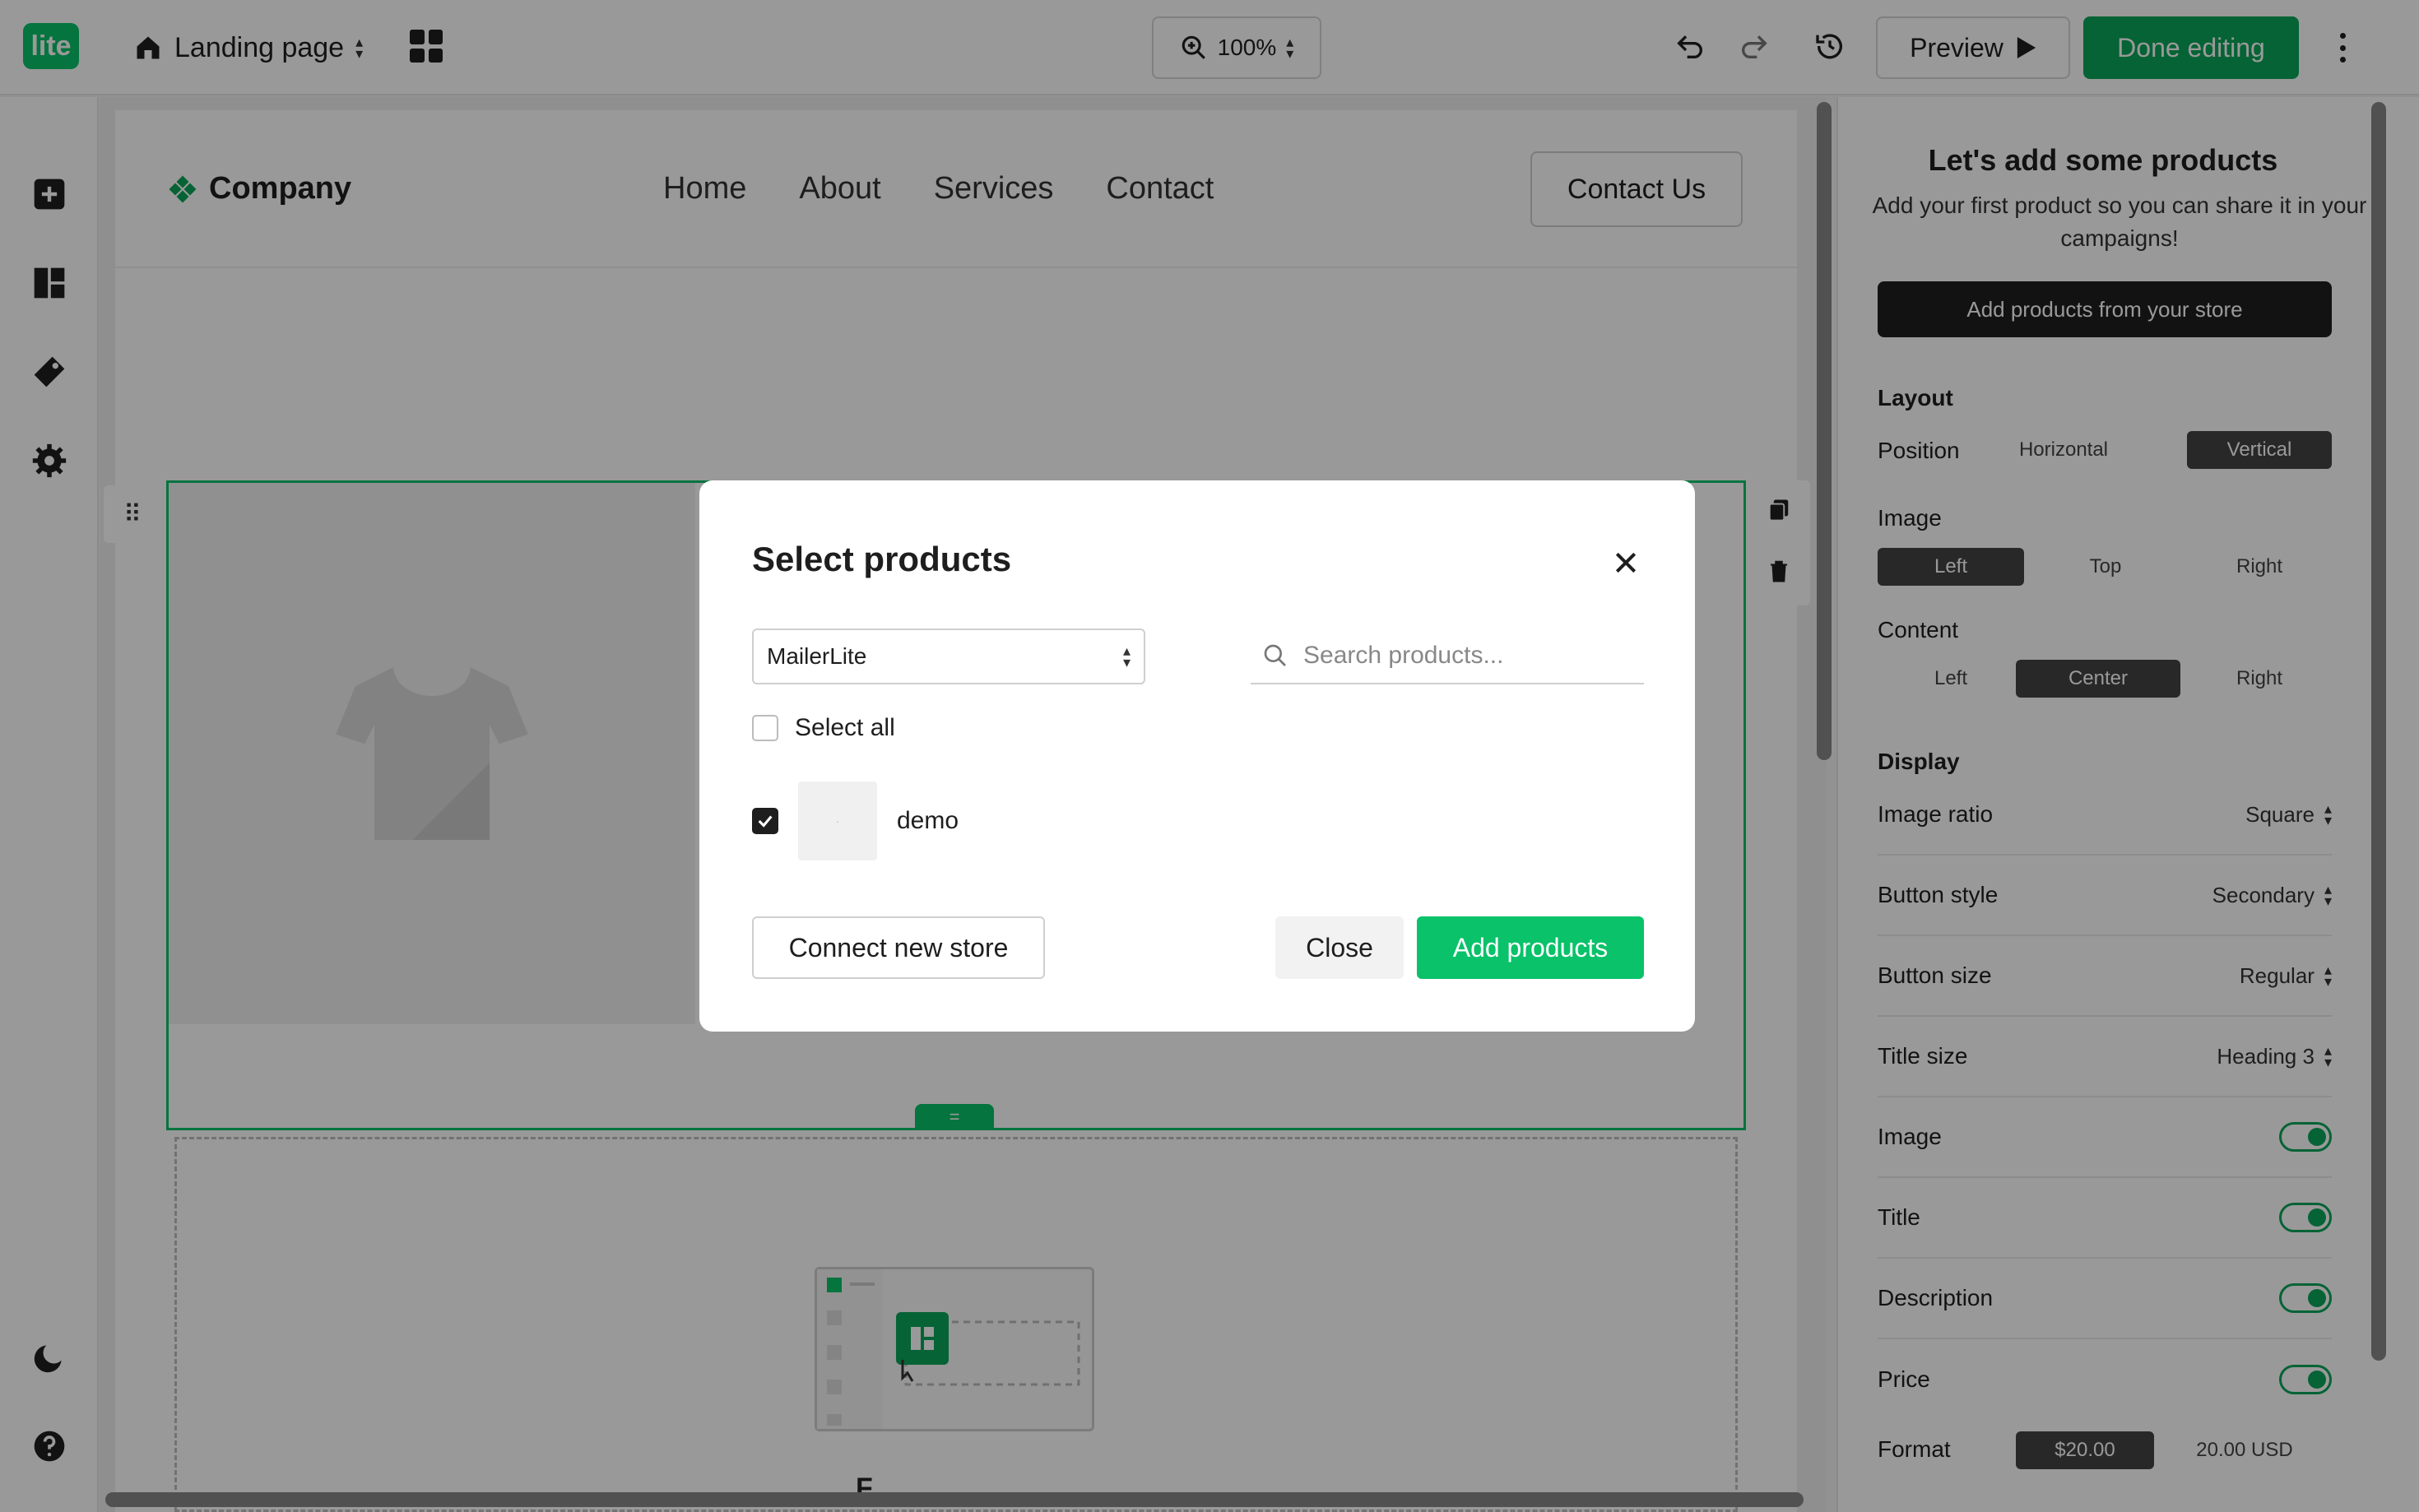 The height and width of the screenshot is (1512, 2419). What do you see at coordinates (1340, 947) in the screenshot?
I see `close-button: Close` at bounding box center [1340, 947].